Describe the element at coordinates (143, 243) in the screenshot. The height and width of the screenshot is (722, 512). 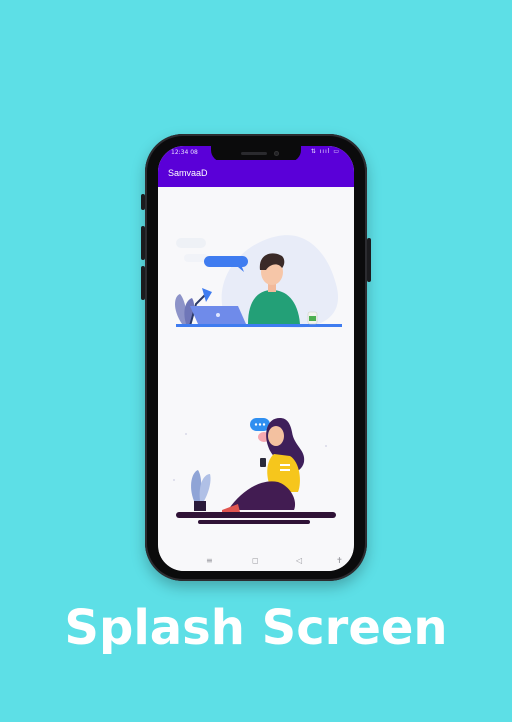
I see `phone-volume-up` at that location.